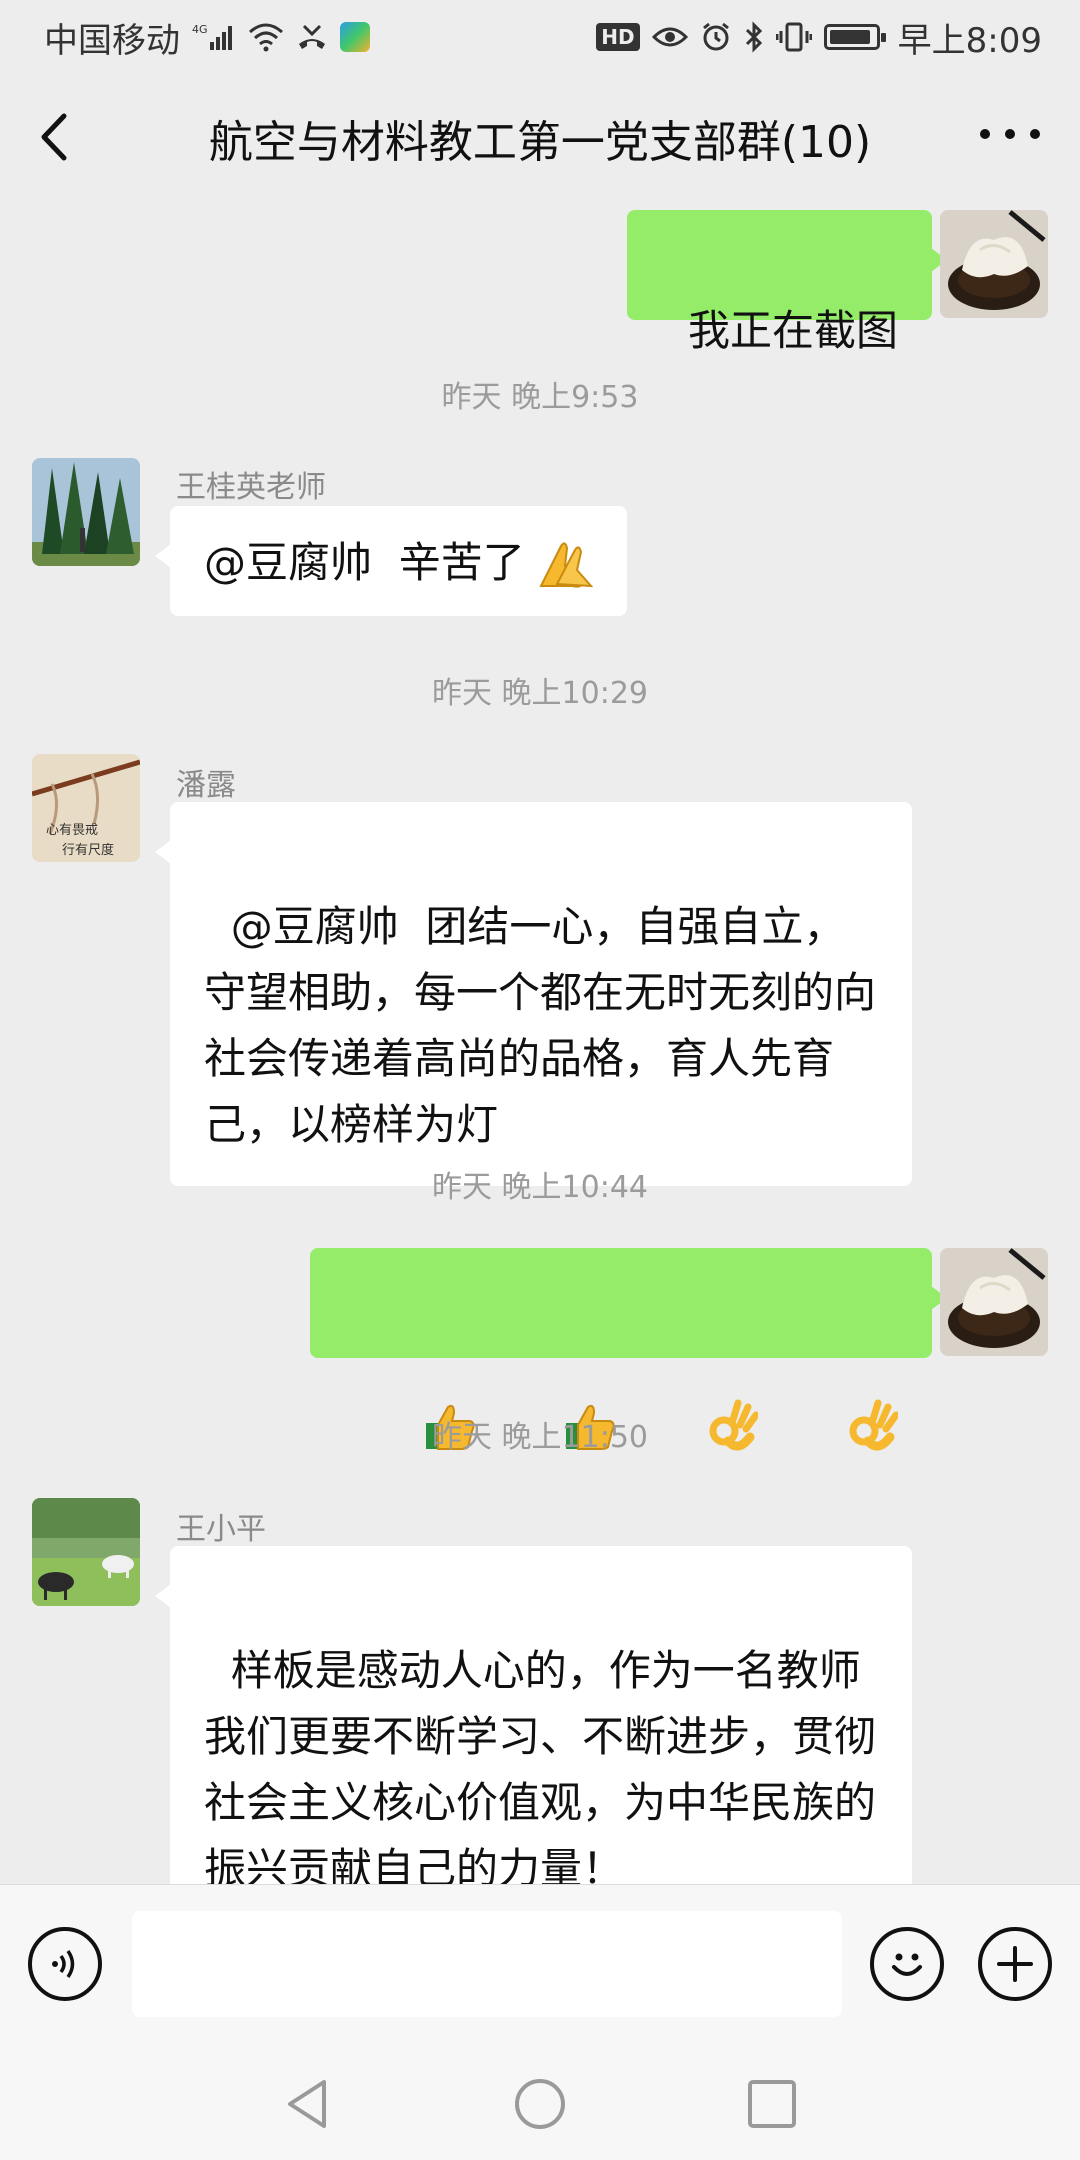 The width and height of the screenshot is (1080, 2160). Describe the element at coordinates (86, 808) in the screenshot. I see `sender-avatar: 心有畏戒 行有尺度` at that location.